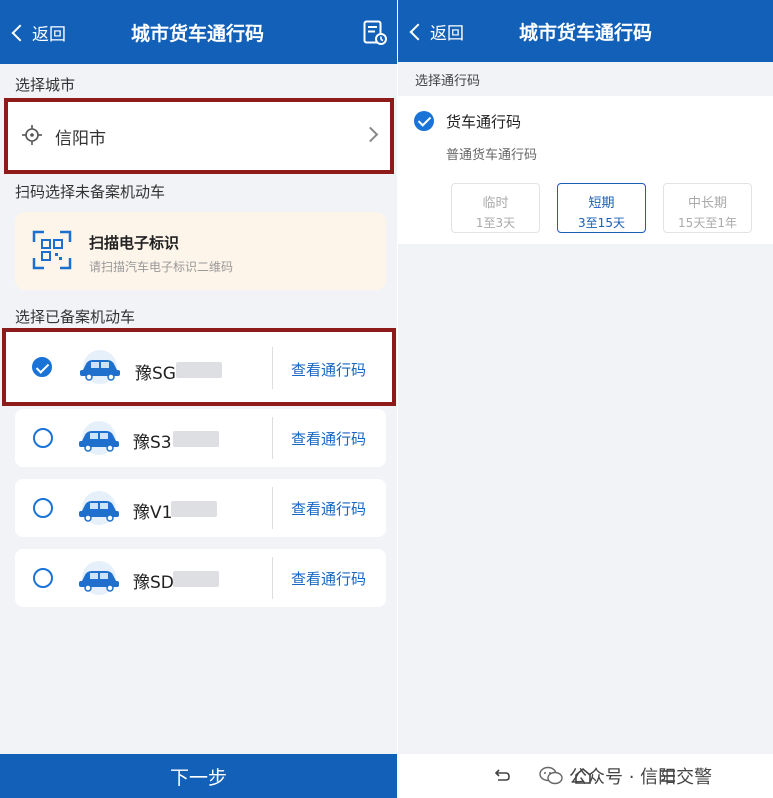 The image size is (773, 798). I want to click on city-selector: 信阳市, so click(199, 136).